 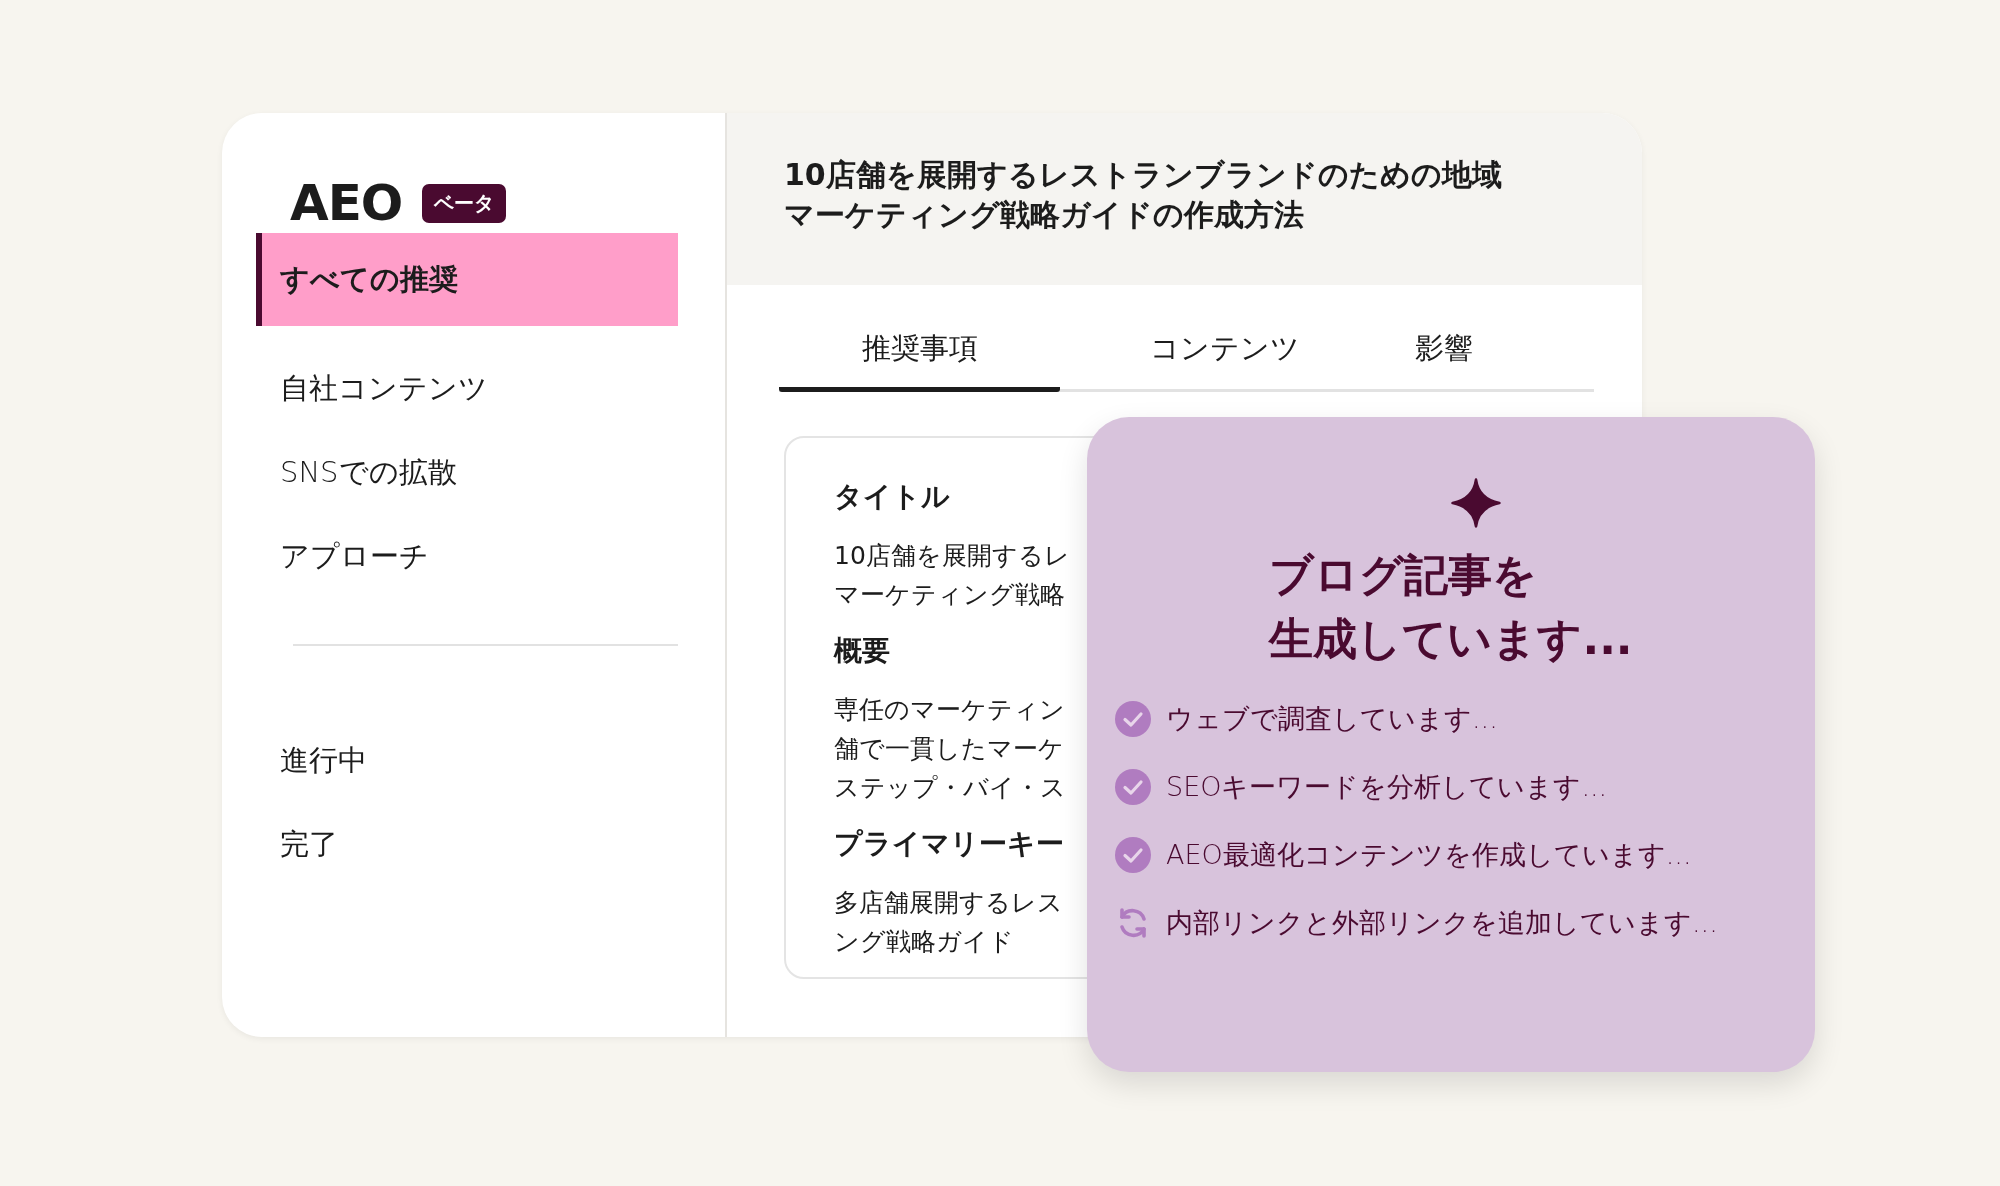 What do you see at coordinates (346, 203) in the screenshot?
I see `logo-text: AEO` at bounding box center [346, 203].